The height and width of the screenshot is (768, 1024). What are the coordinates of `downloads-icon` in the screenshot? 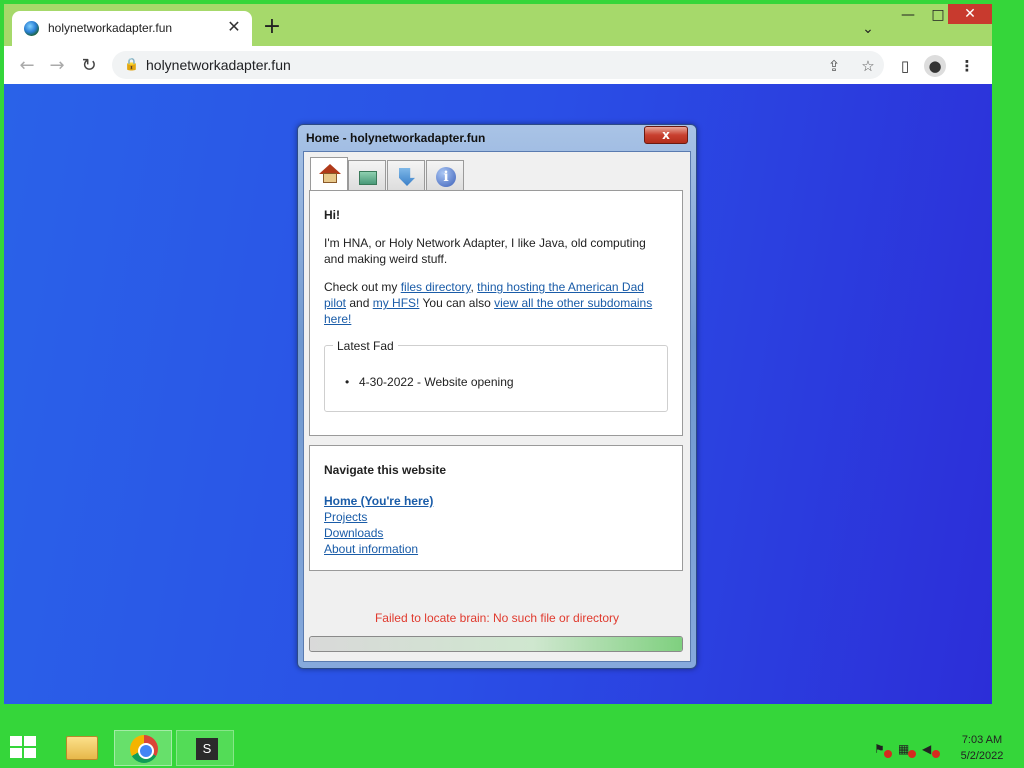 It's located at (407, 177).